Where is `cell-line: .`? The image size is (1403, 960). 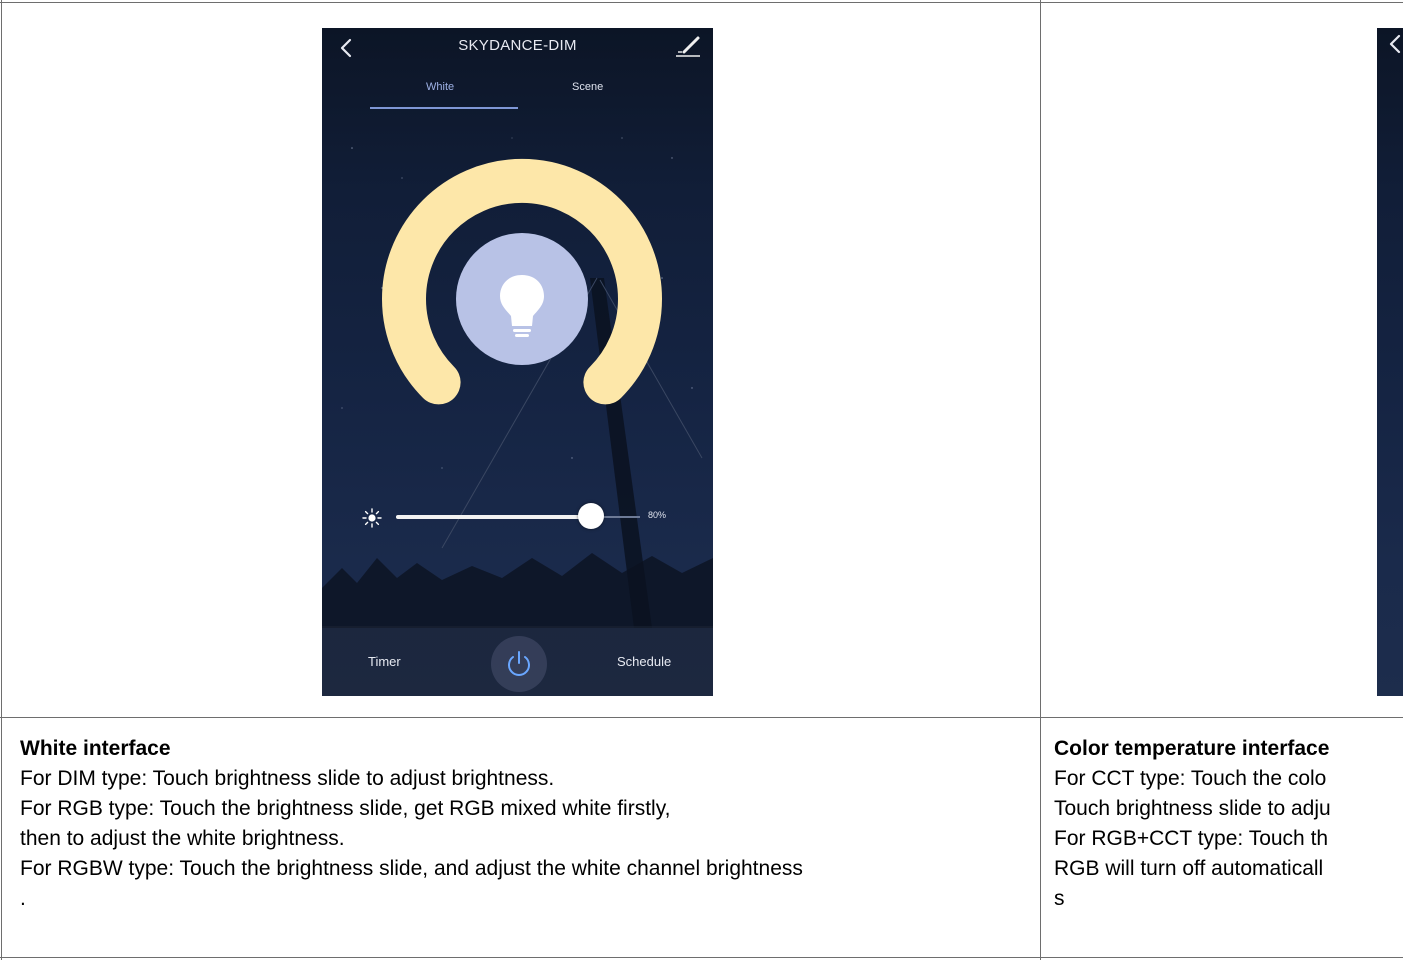
cell-line: . is located at coordinates (23, 898).